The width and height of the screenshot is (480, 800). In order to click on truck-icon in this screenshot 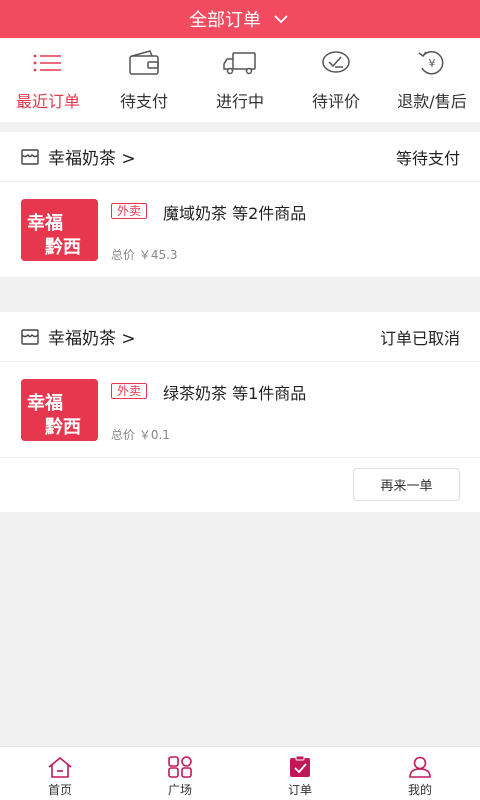, I will do `click(240, 63)`.